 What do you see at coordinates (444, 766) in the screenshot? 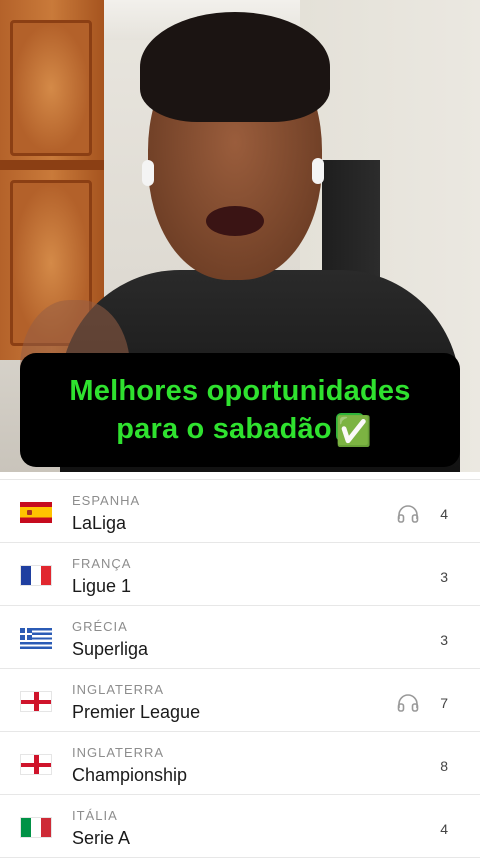
I see `match-count: 8` at bounding box center [444, 766].